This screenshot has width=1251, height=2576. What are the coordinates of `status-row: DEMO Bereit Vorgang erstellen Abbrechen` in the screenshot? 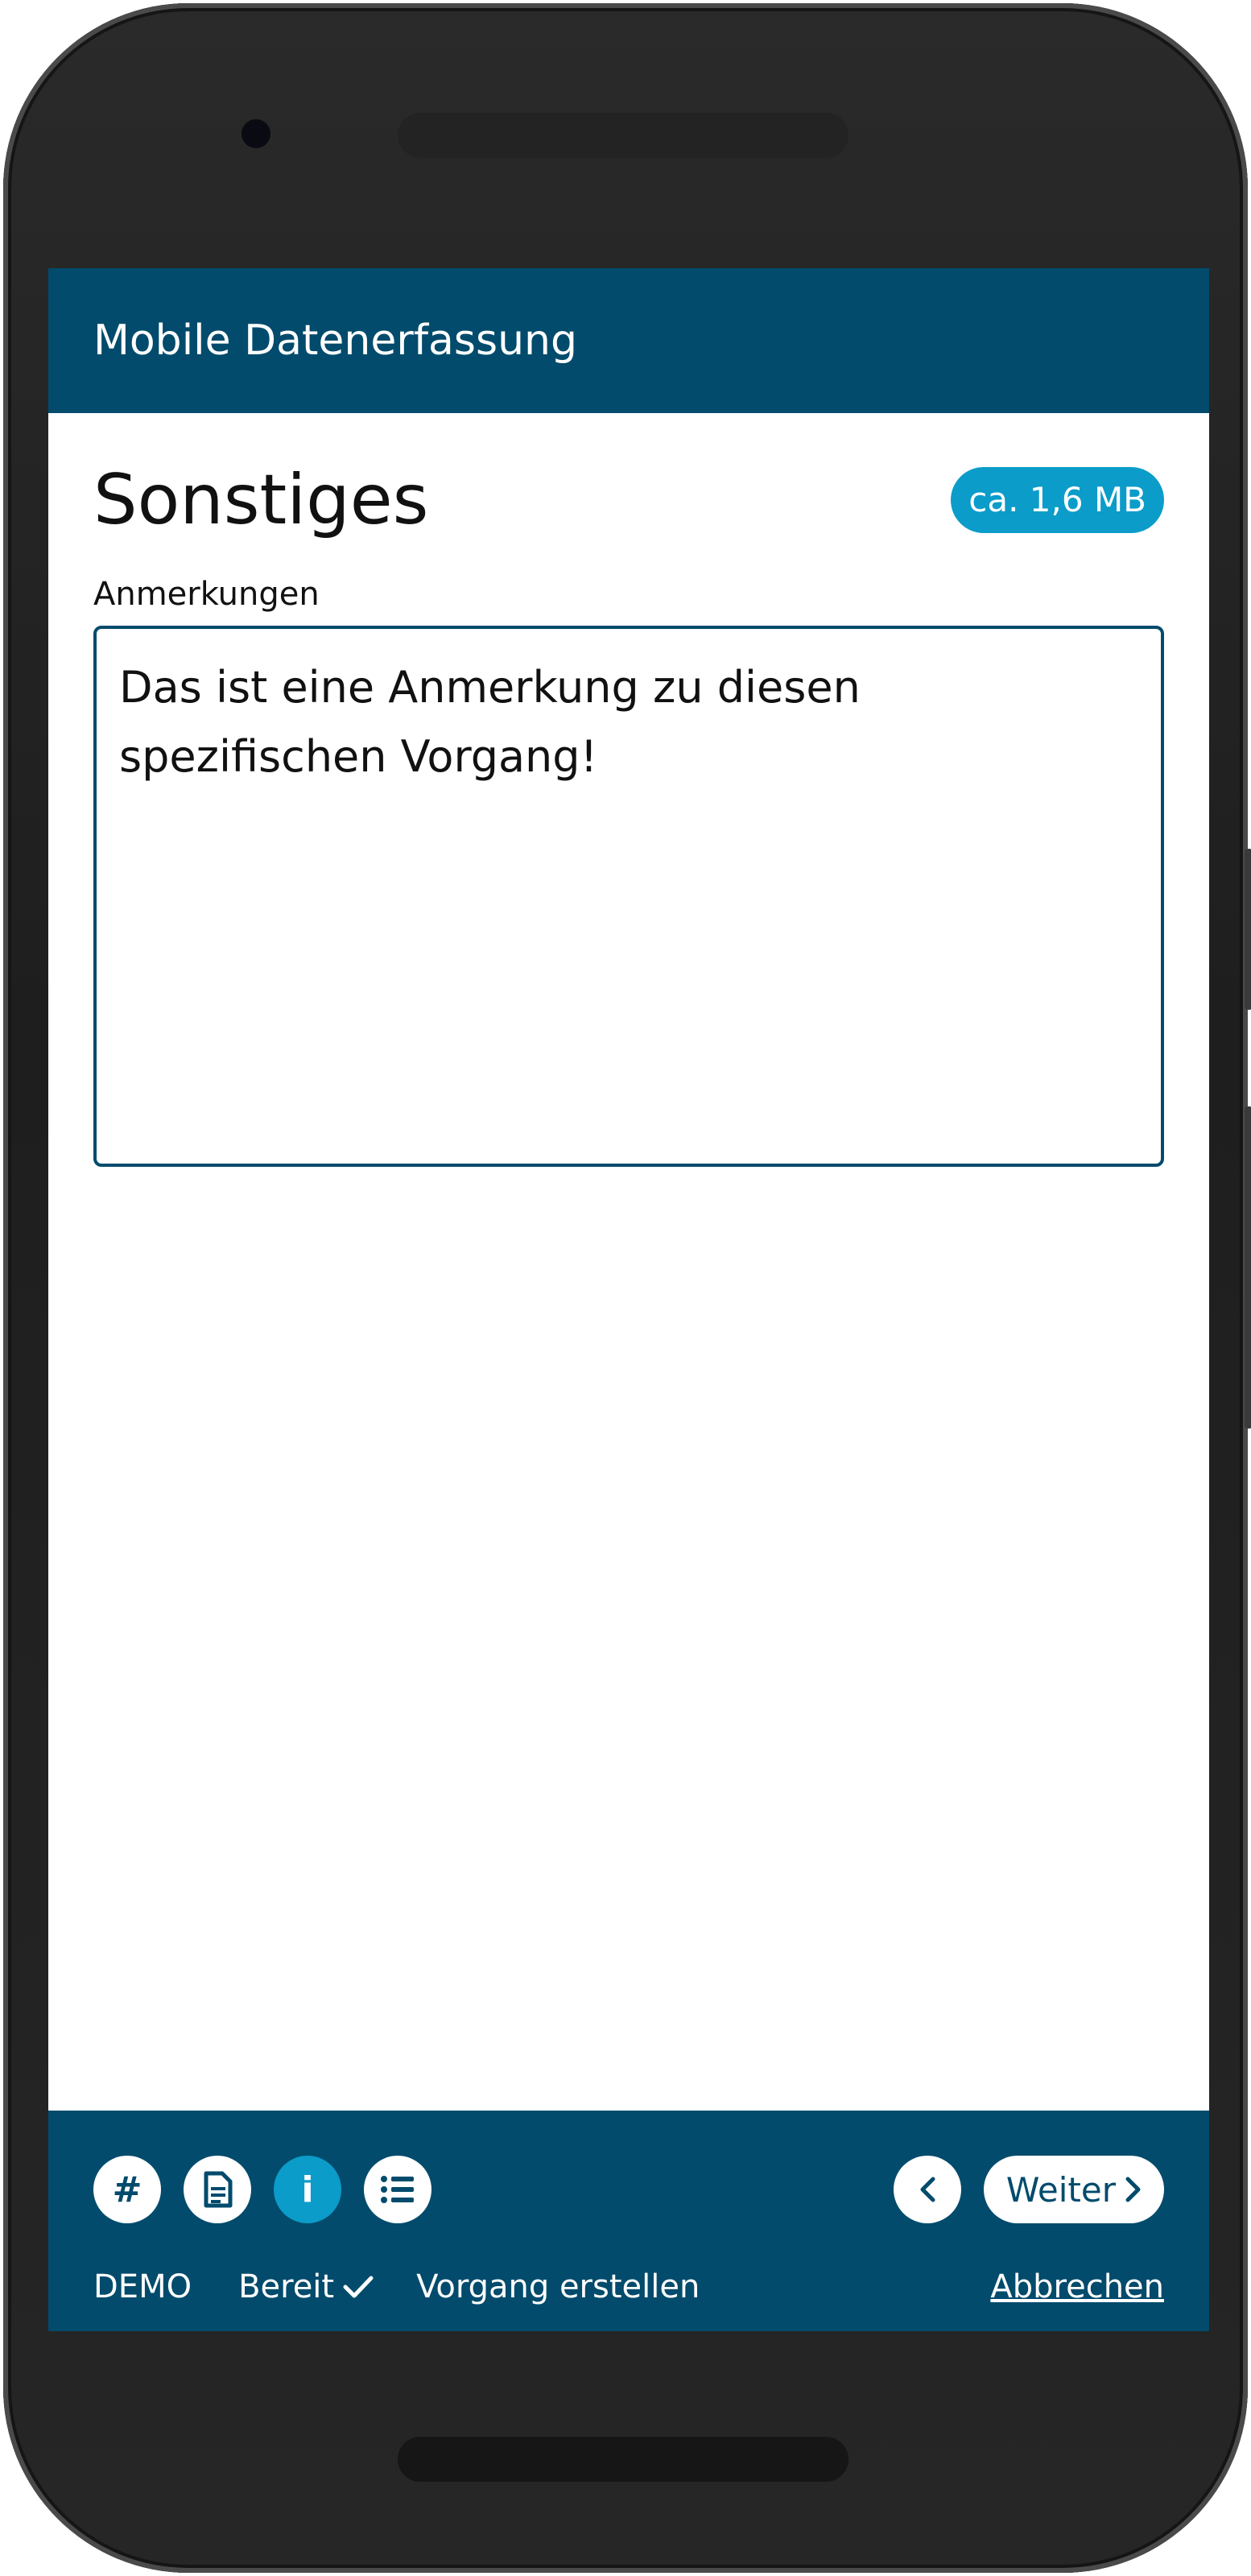 It's located at (628, 2286).